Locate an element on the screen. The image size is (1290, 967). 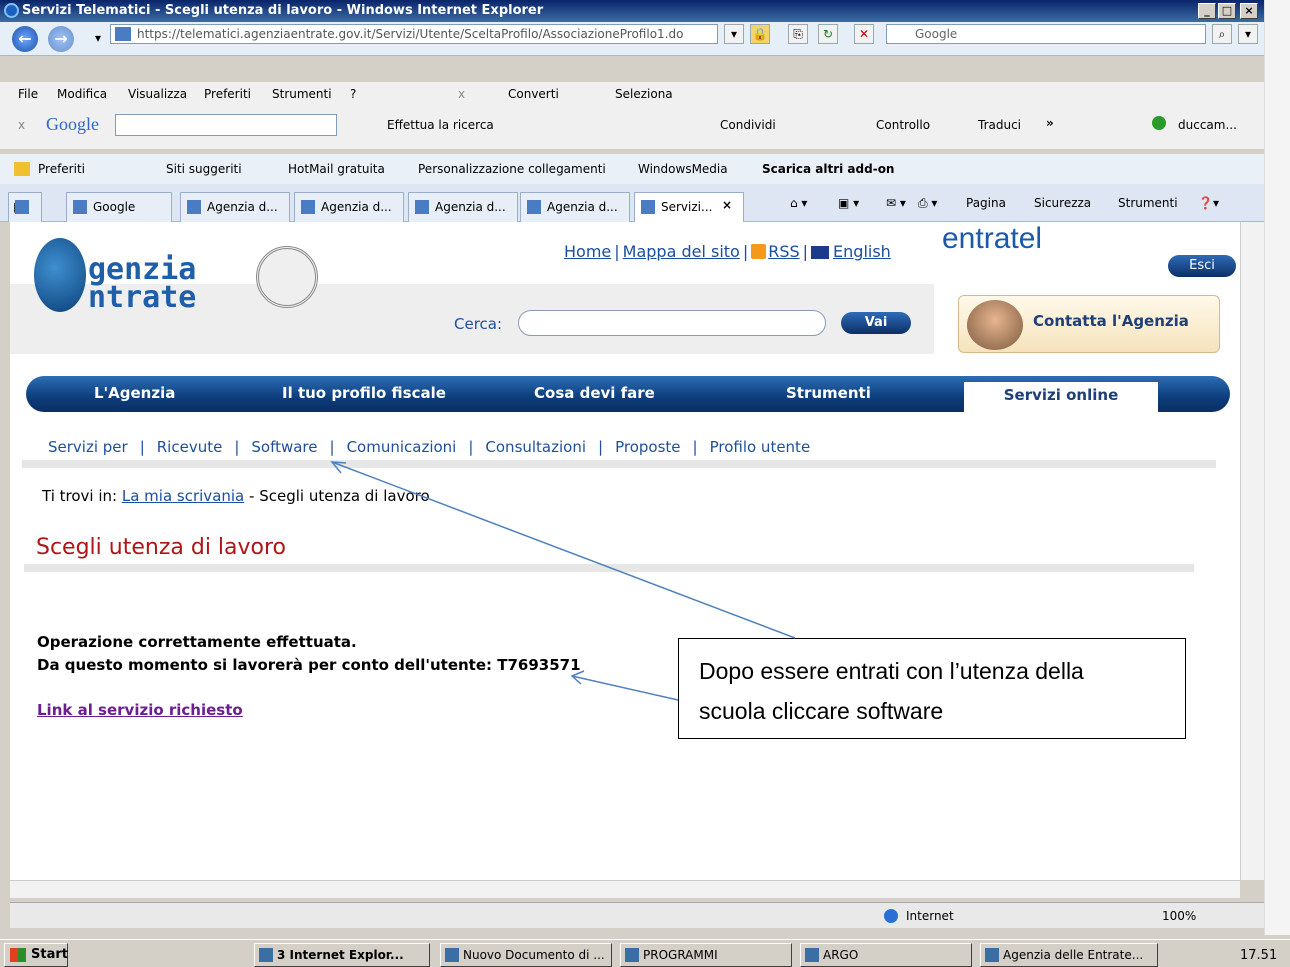
refresh-icon: ↻ is located at coordinates (828, 34).